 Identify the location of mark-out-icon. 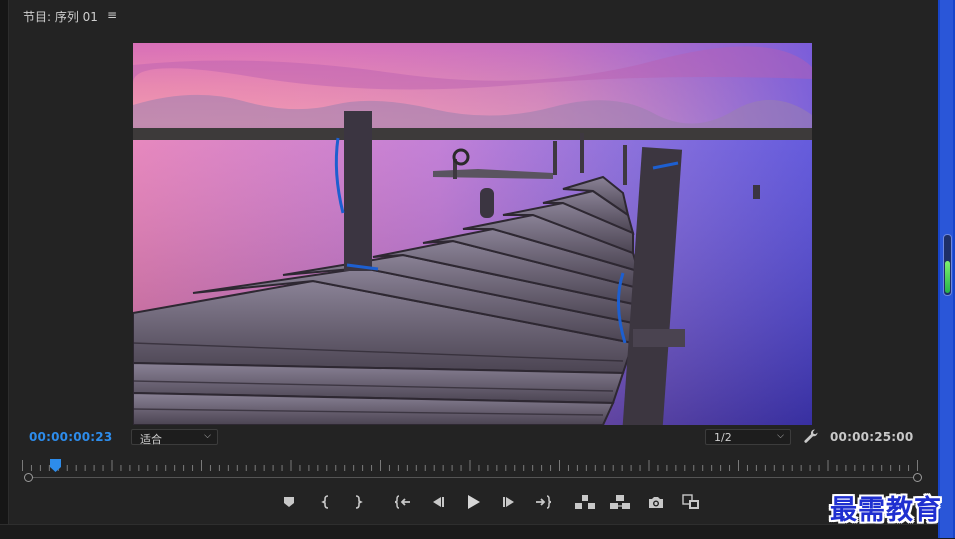
(358, 502).